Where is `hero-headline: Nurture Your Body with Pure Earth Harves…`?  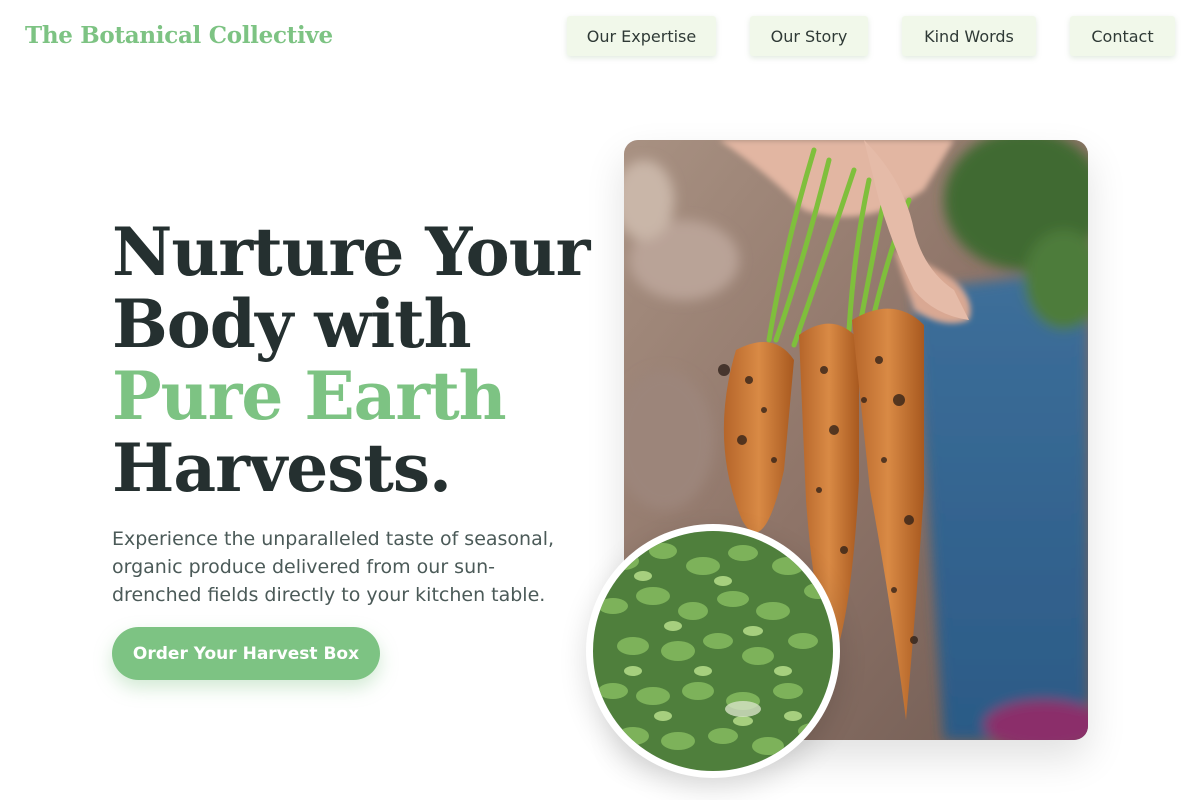 hero-headline: Nurture Your Body with Pure Earth Harves… is located at coordinates (351, 360).